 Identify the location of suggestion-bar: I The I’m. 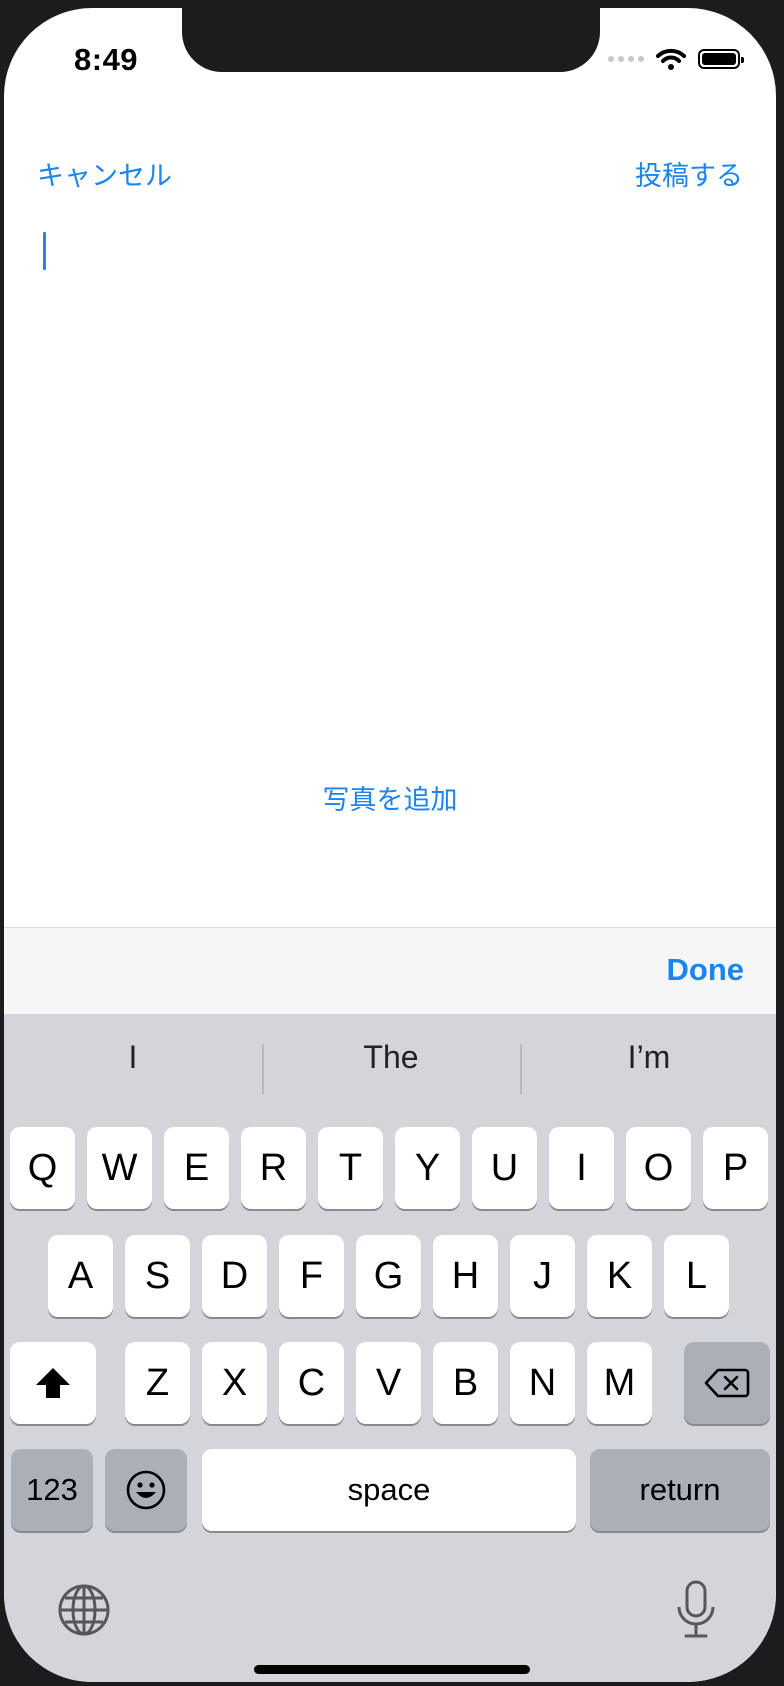
(390, 1057).